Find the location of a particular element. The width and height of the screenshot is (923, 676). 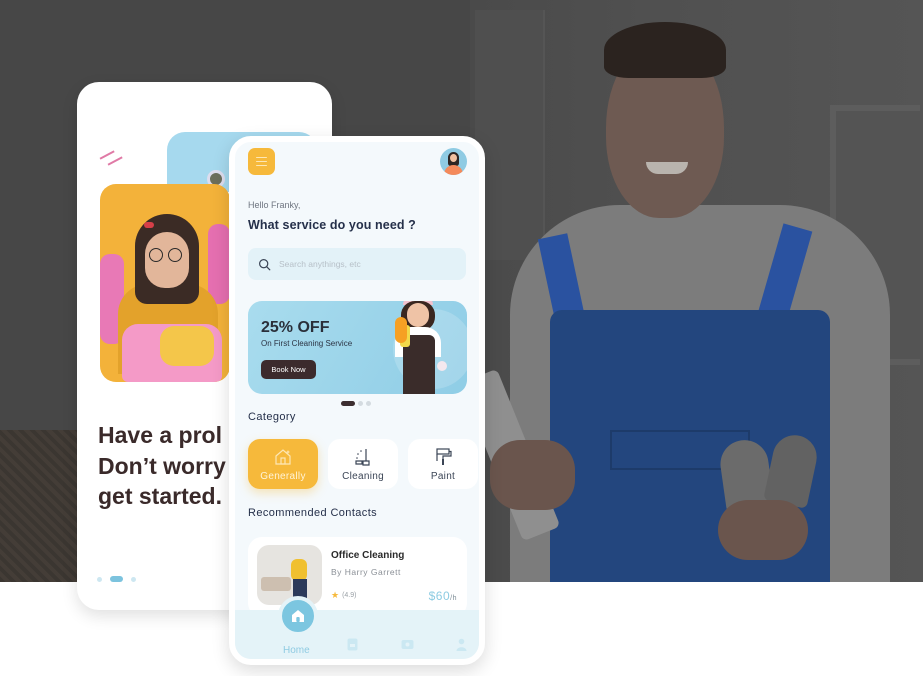

cleaner-man is located at coordinates (299, 570).